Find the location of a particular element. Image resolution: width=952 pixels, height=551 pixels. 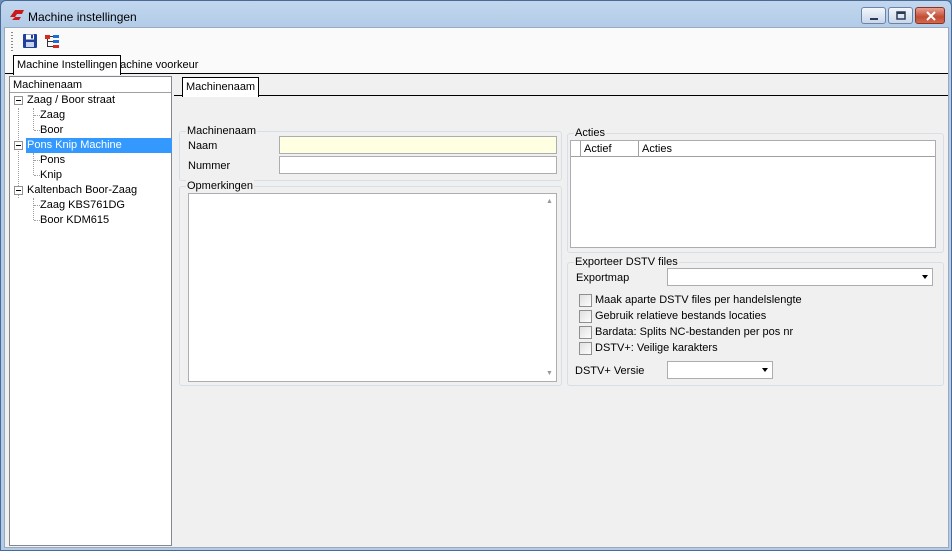

nummer-label: Nummer is located at coordinates (209, 166).